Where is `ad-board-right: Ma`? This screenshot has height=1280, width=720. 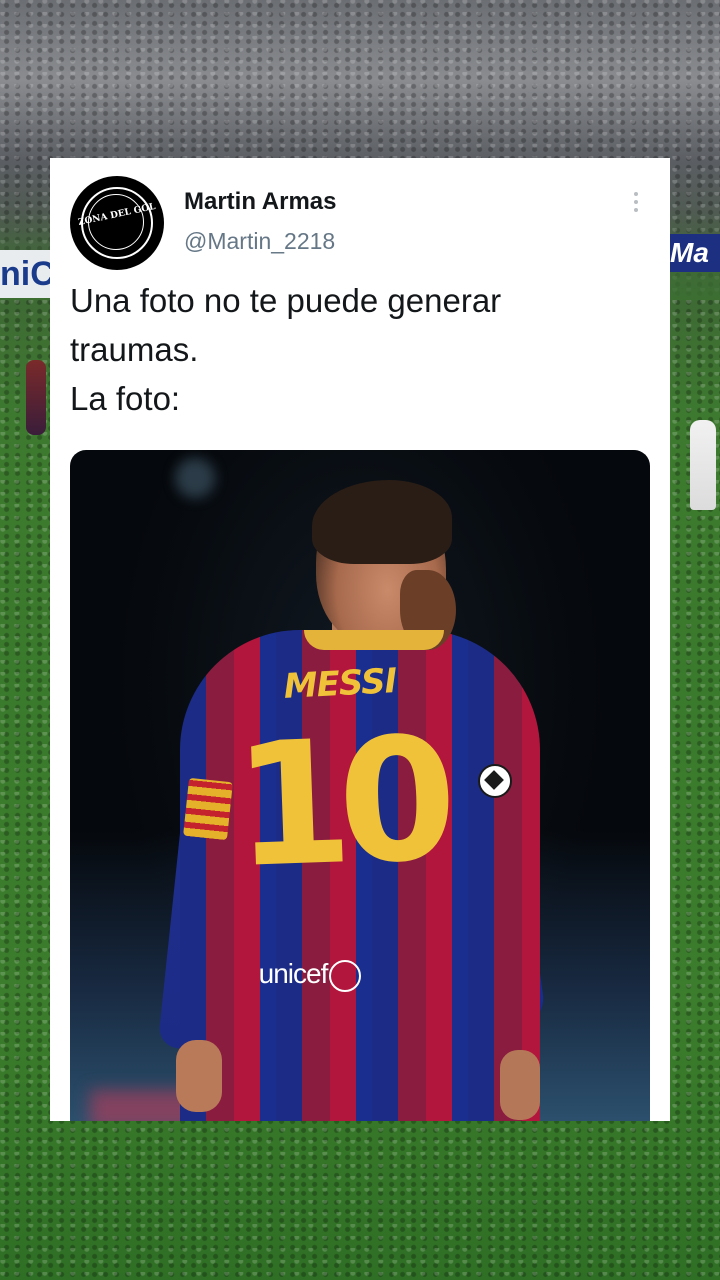 ad-board-right: Ma is located at coordinates (695, 253).